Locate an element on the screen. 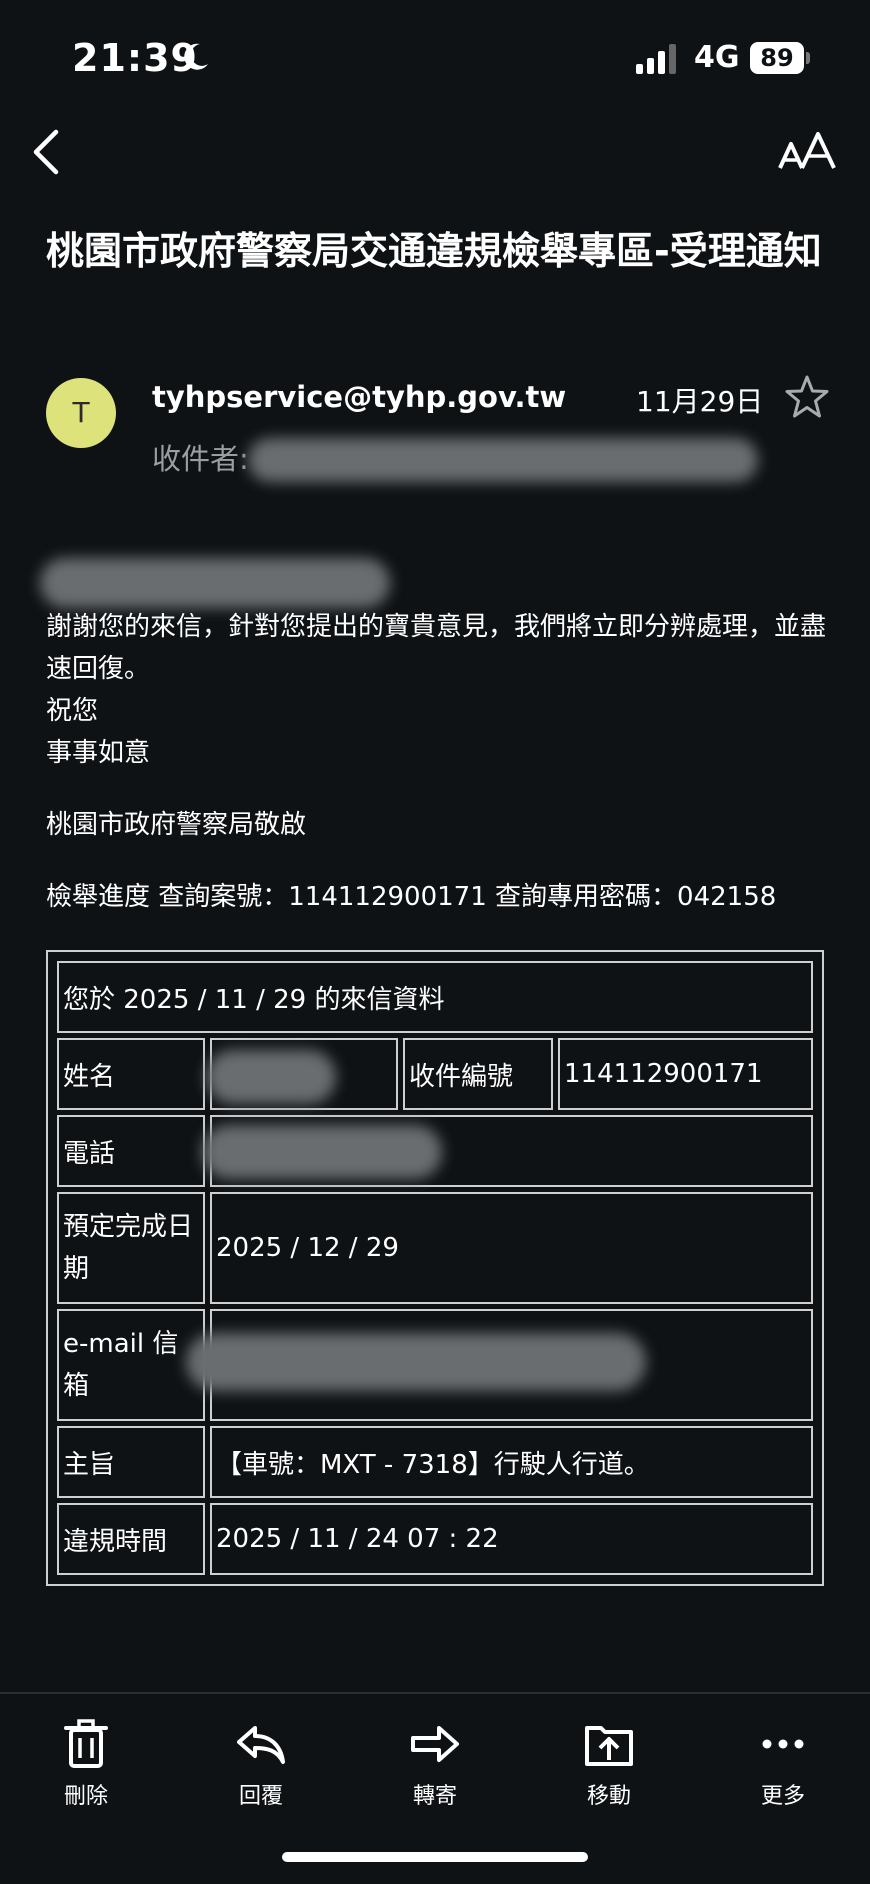 This screenshot has height=1884, width=870. email-label: e-mail 信箱 is located at coordinates (131, 1365).